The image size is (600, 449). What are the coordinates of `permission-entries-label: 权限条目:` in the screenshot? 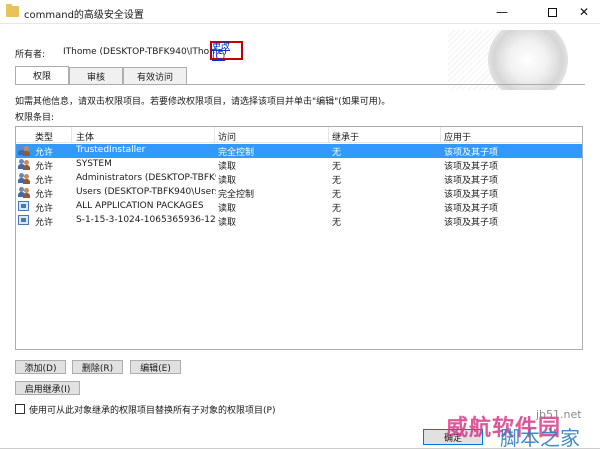 It's located at (35, 118).